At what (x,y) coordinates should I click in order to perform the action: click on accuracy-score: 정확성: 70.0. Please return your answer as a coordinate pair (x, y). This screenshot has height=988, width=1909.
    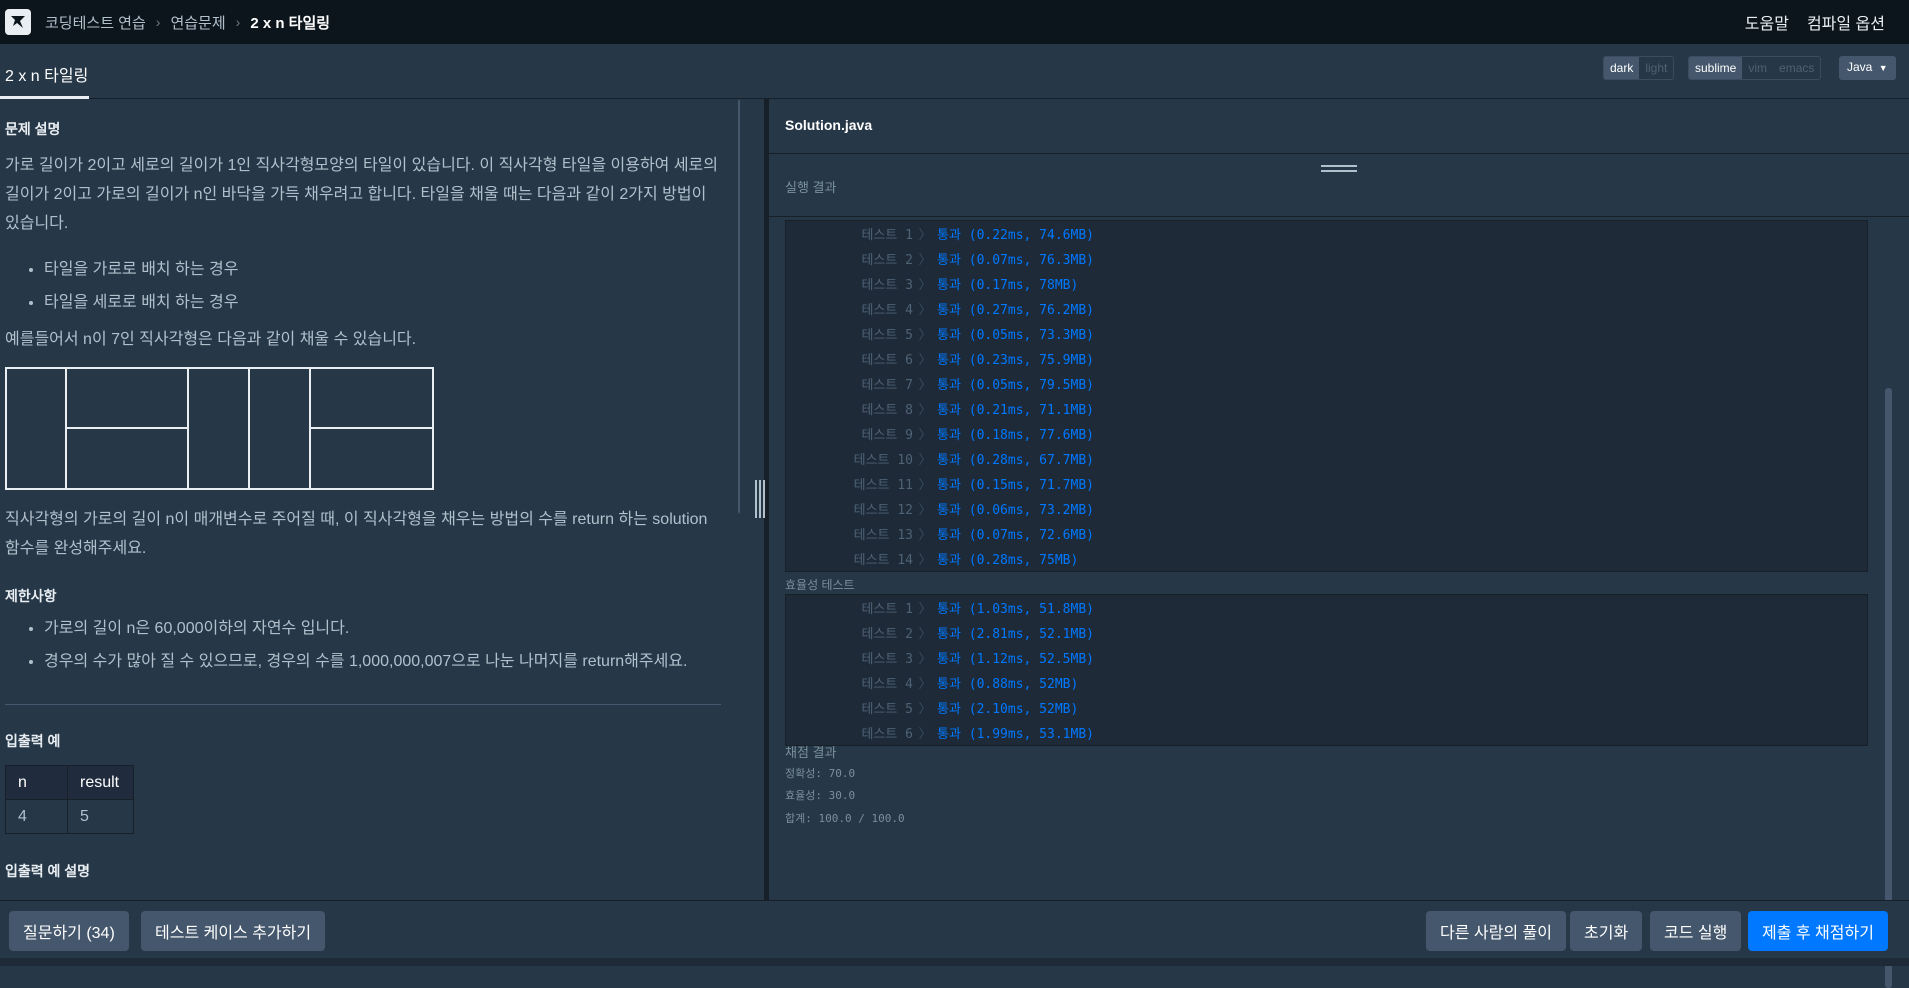
    Looking at the image, I should click on (820, 773).